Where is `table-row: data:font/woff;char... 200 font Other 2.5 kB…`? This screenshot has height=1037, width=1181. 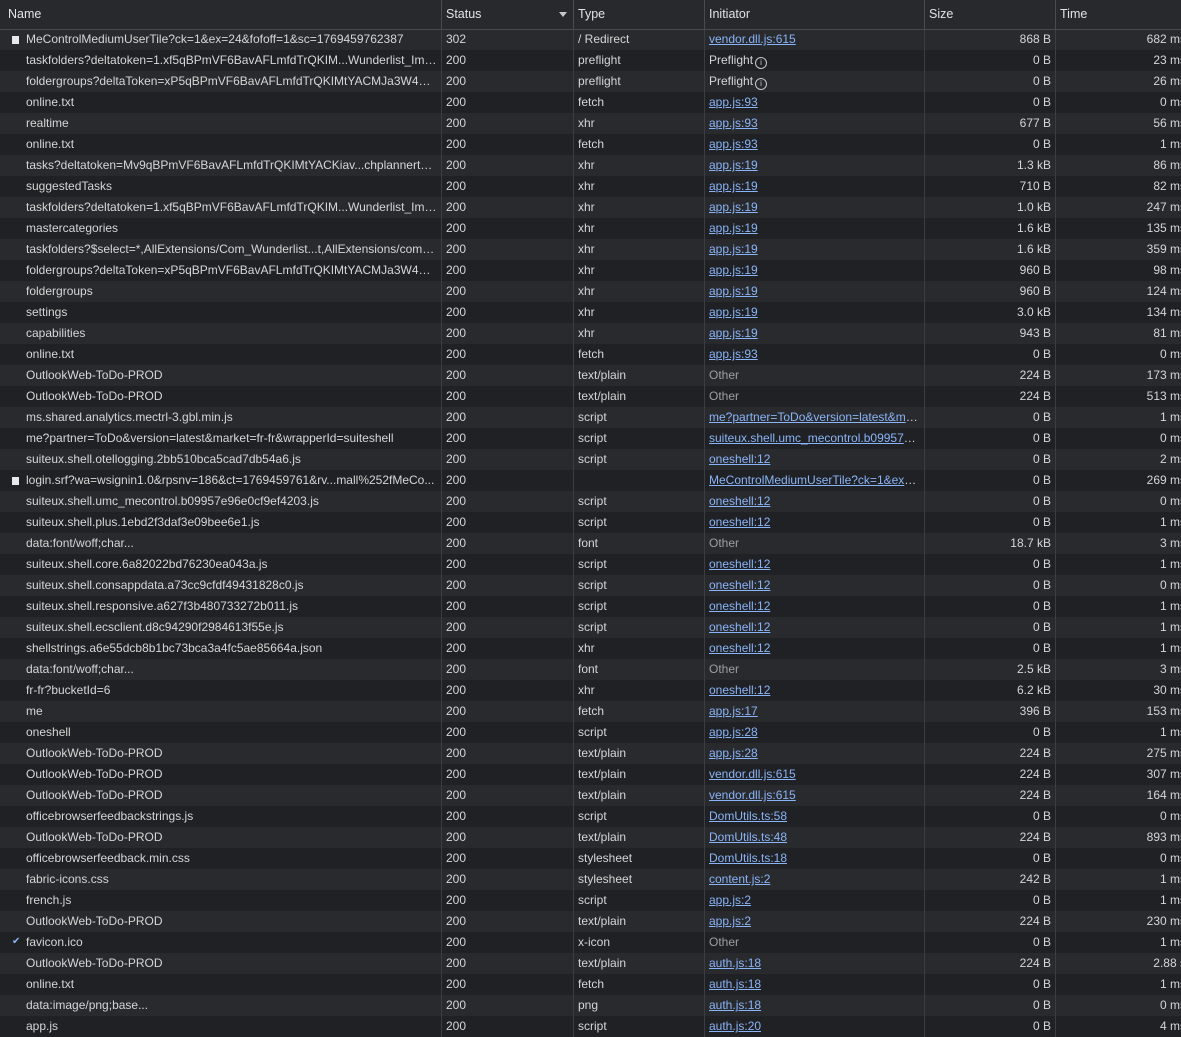 table-row: data:font/woff;char... 200 font Other 2.5 kB… is located at coordinates (590, 669).